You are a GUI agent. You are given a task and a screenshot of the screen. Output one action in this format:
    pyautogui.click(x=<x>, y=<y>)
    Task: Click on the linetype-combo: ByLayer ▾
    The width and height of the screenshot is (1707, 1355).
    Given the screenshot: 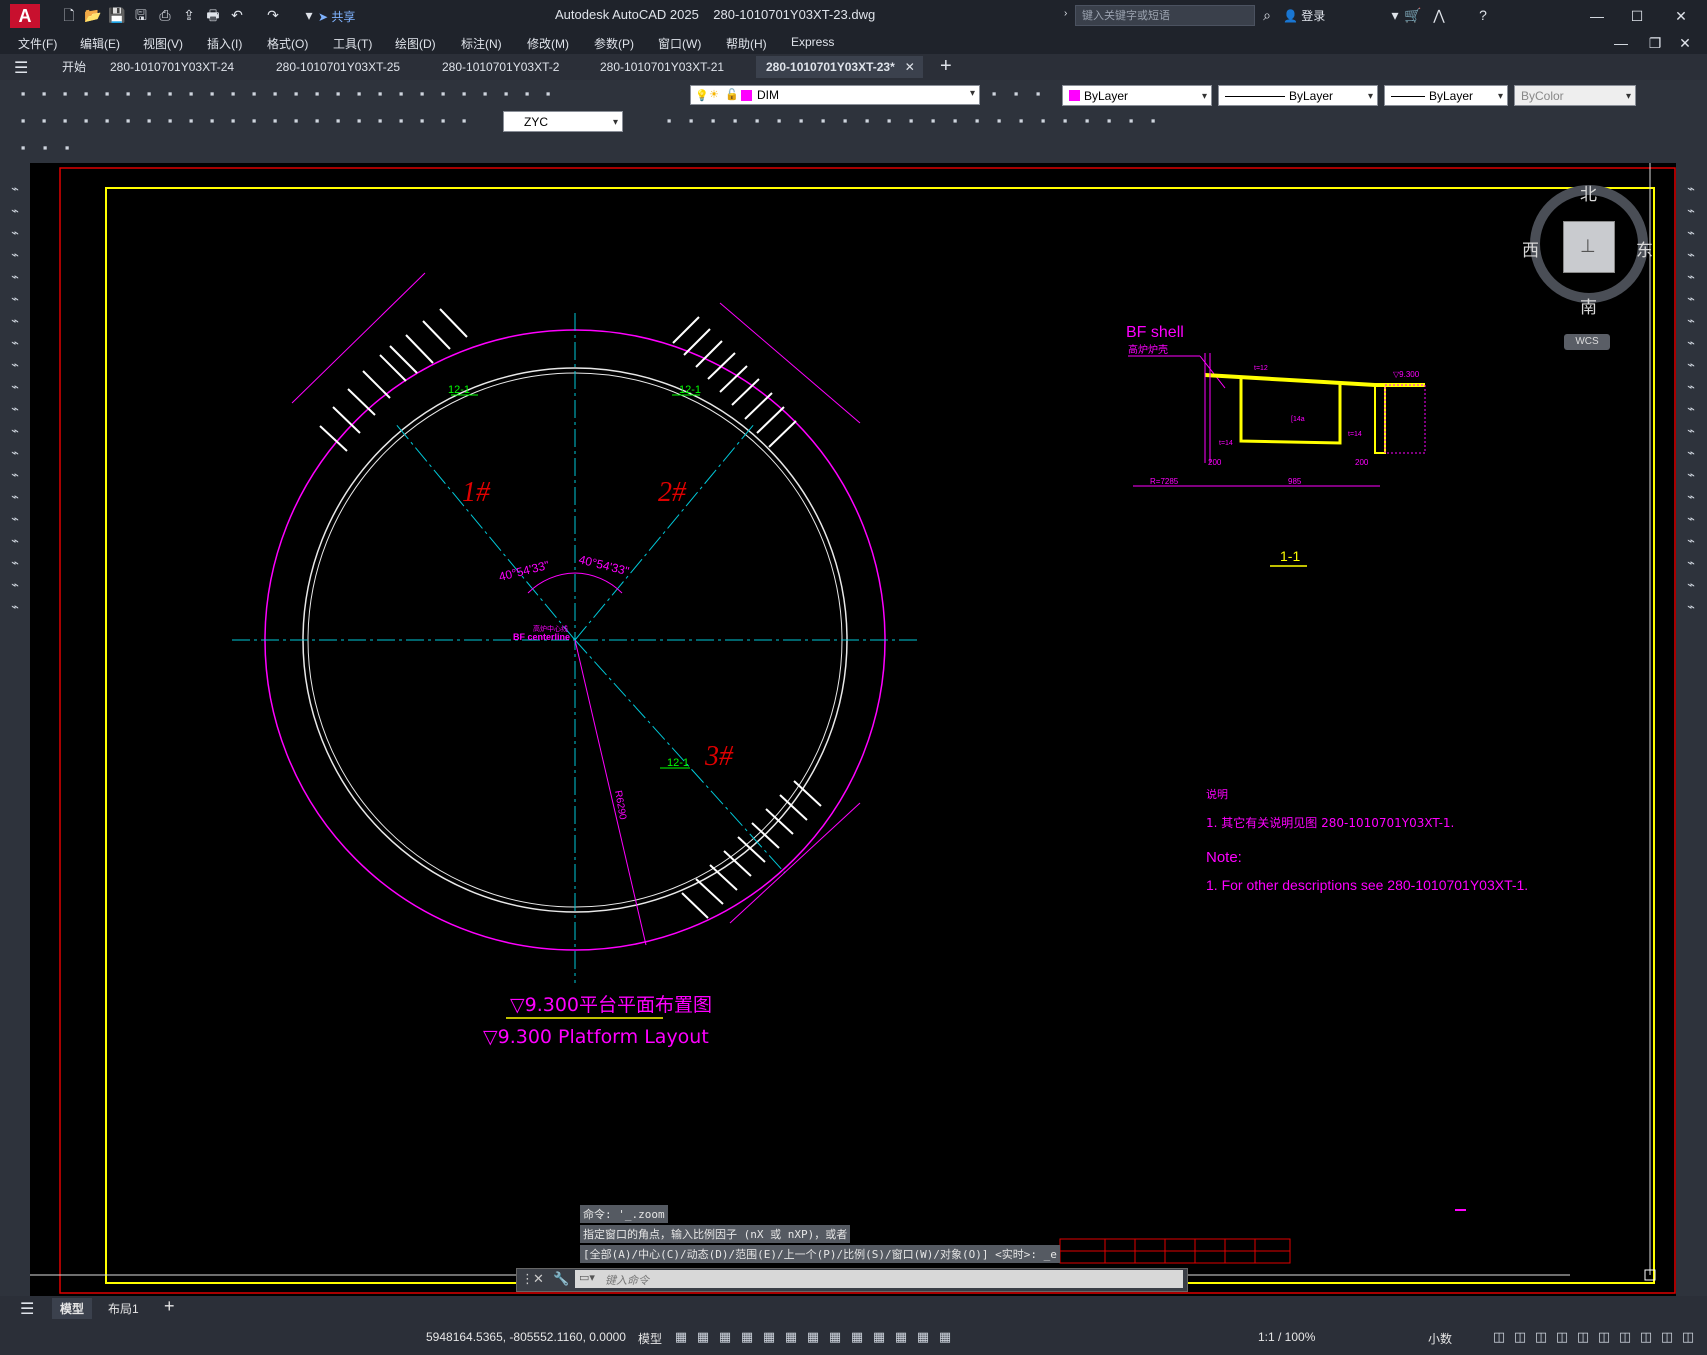 What is the action you would take?
    pyautogui.click(x=1298, y=95)
    